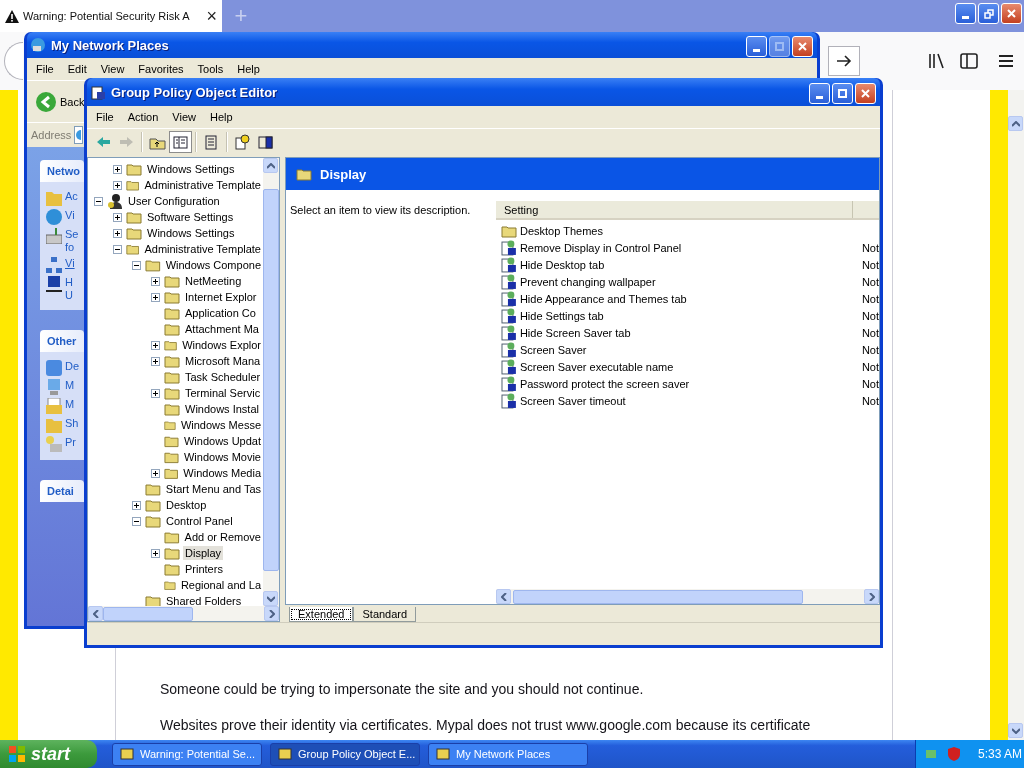  I want to click on setting-name: Remove Display in Control Panel, so click(689, 247).